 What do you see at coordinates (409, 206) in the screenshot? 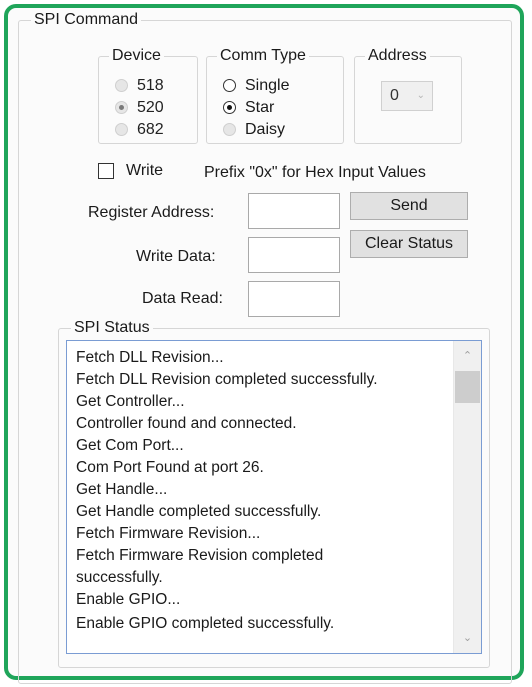
I see `send-button: Send` at bounding box center [409, 206].